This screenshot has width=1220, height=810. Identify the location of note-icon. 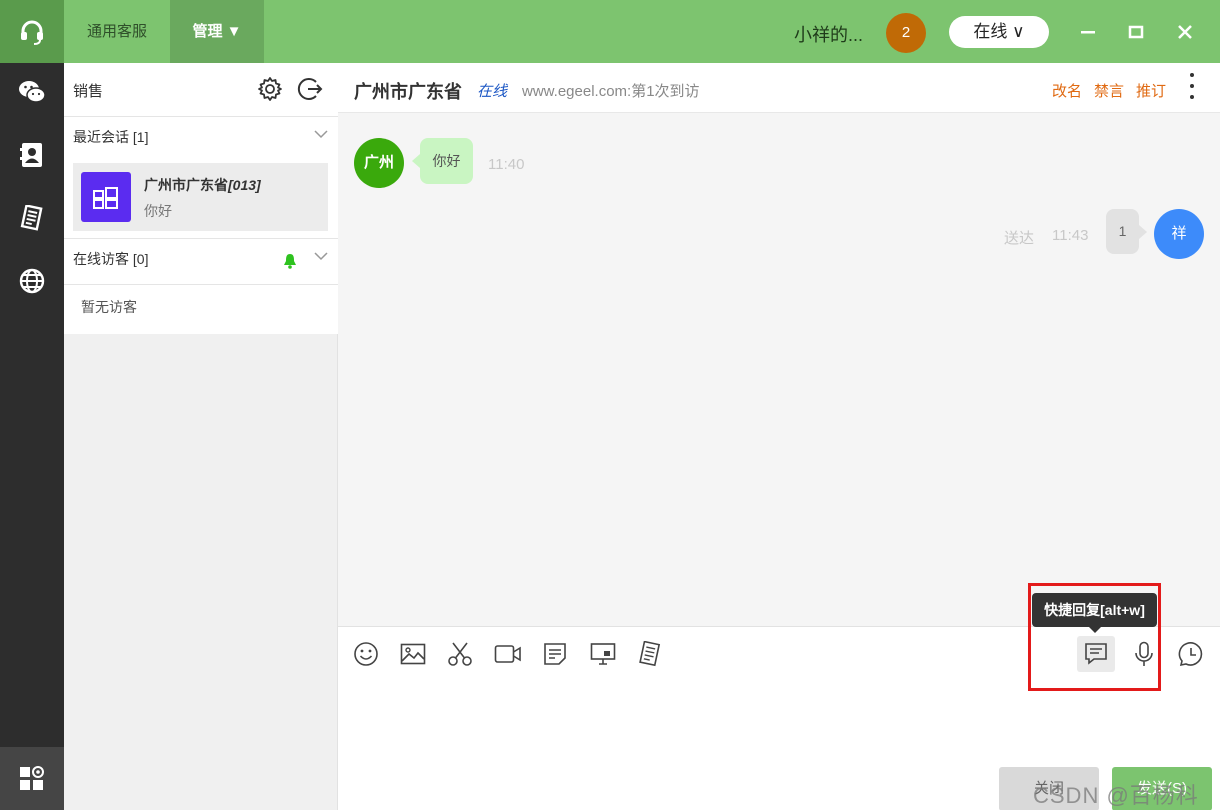
(555, 654).